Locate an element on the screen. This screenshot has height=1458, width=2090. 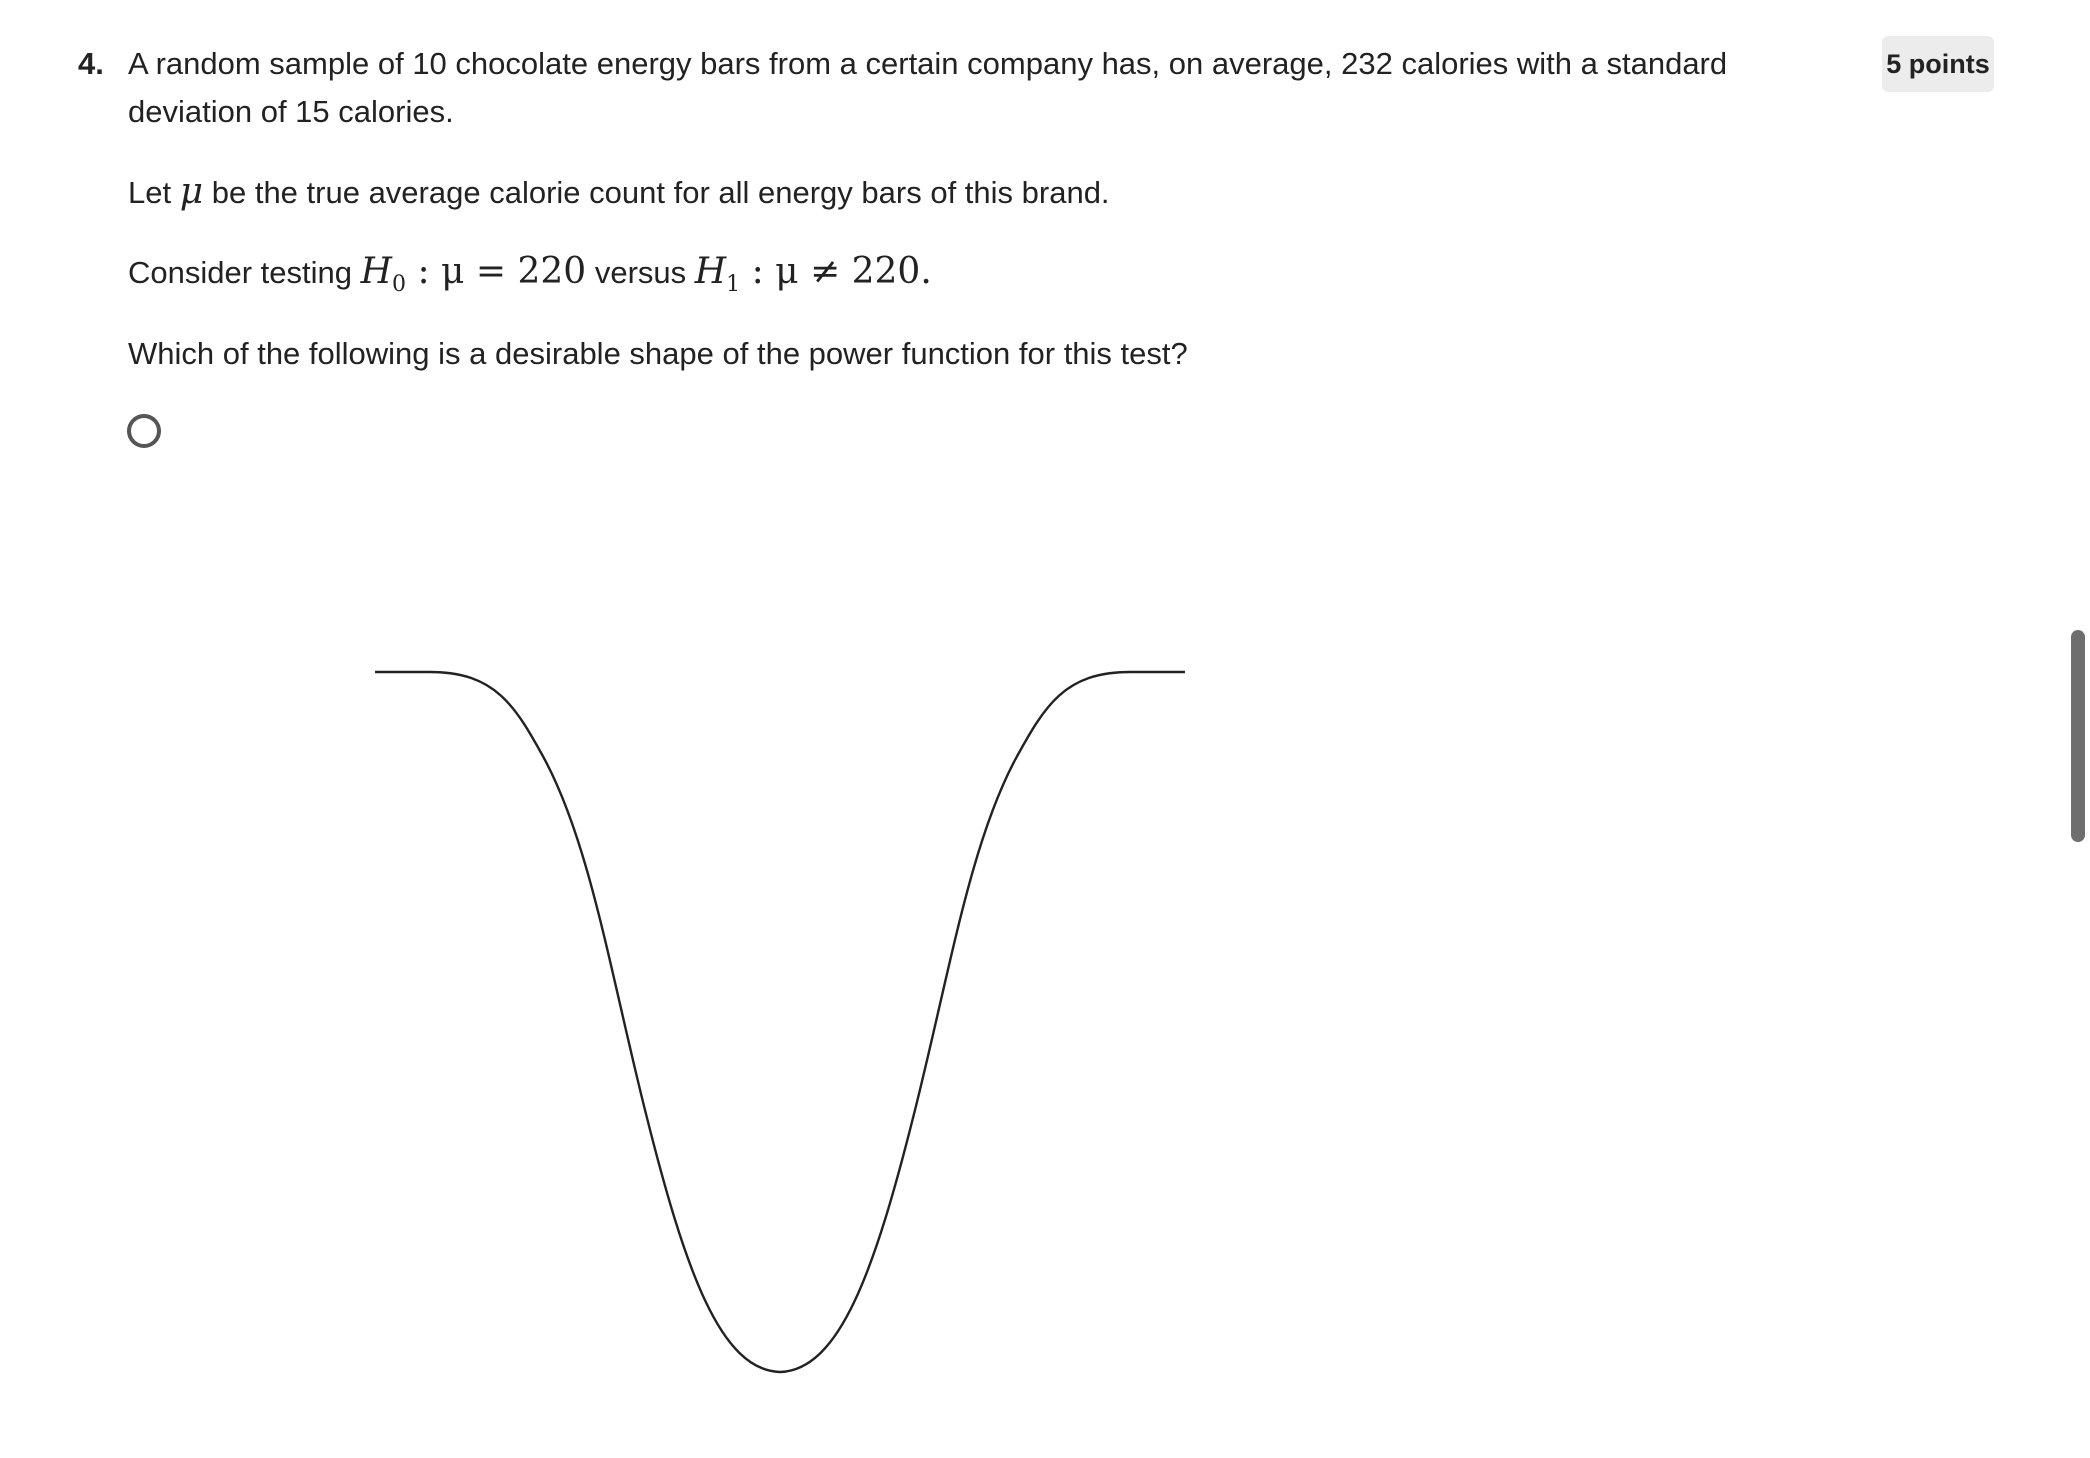
h0-statement: : μ = 220 is located at coordinates (496, 271).